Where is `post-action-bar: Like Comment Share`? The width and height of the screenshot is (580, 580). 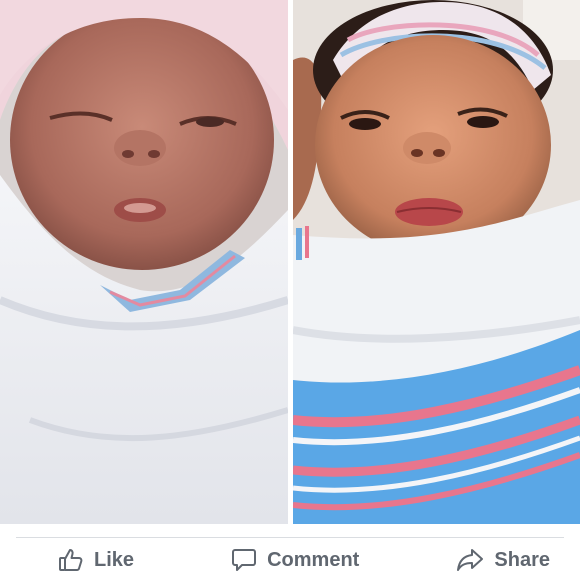
post-action-bar: Like Comment Share is located at coordinates (290, 560).